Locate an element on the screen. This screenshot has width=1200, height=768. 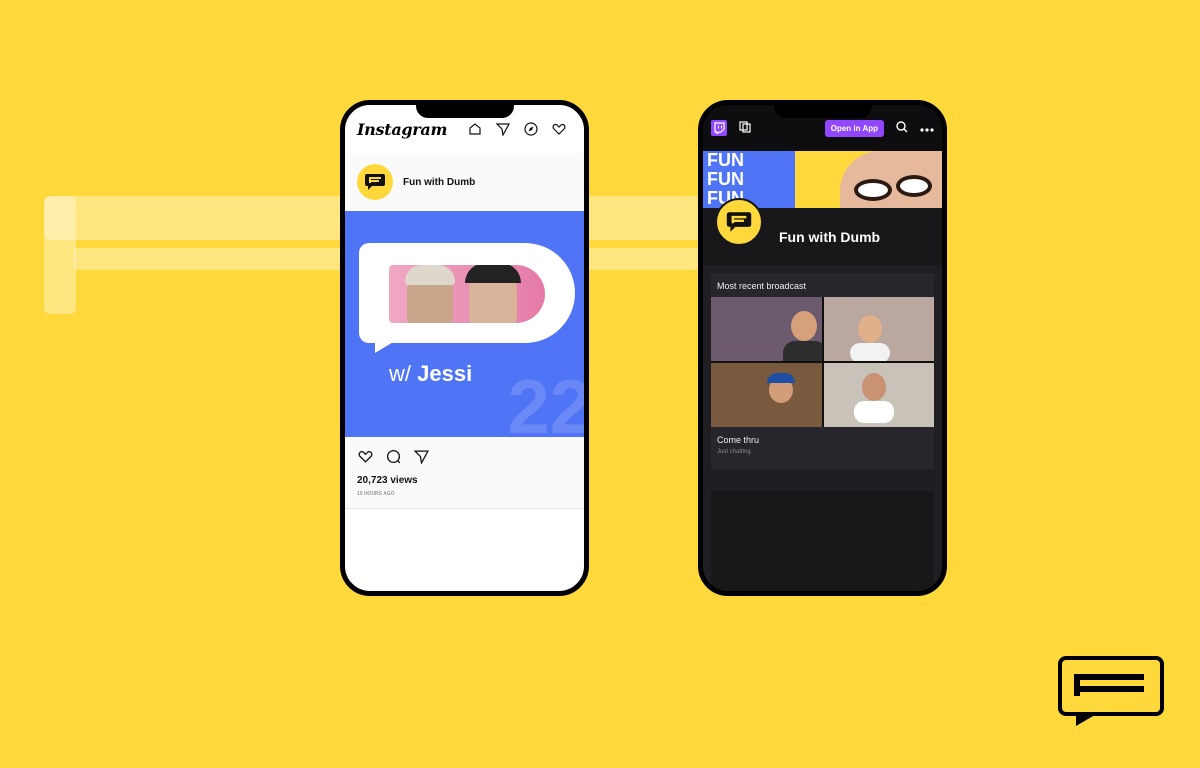
home-icon is located at coordinates (475, 129).